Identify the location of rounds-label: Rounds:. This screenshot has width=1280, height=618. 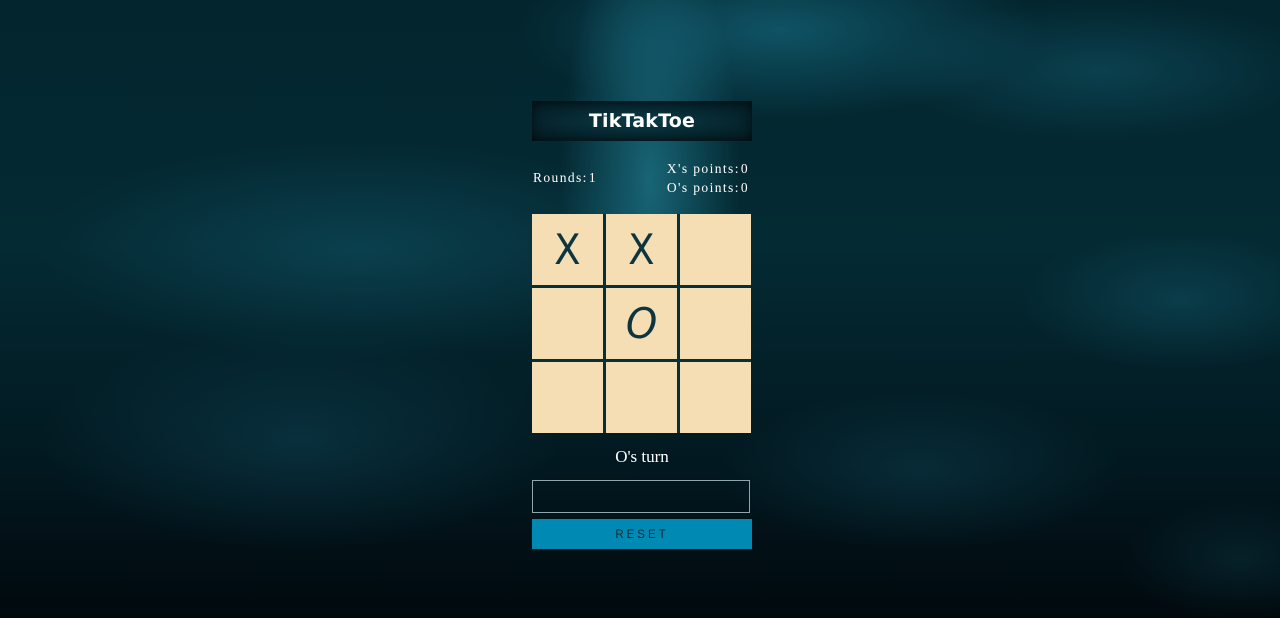
(560, 177).